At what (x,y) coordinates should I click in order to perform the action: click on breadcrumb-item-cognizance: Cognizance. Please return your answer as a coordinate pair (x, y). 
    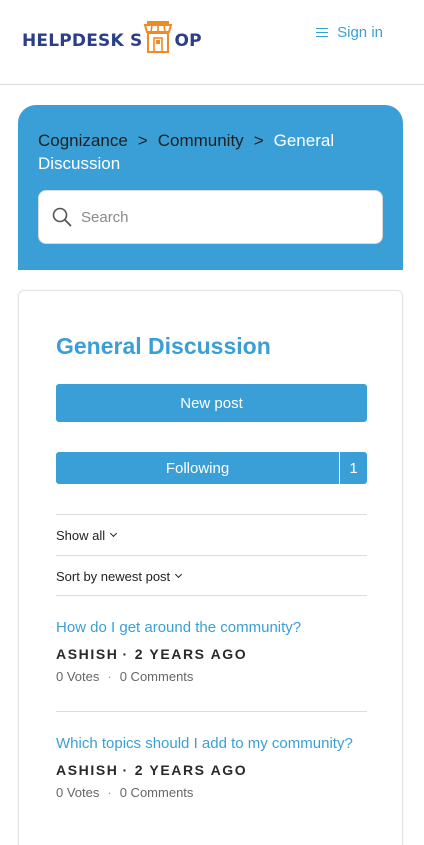
    Looking at the image, I should click on (83, 140).